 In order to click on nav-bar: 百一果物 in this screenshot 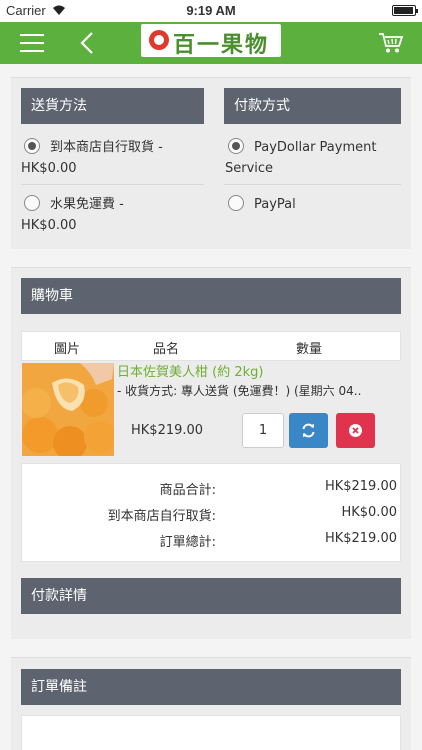, I will do `click(211, 43)`.